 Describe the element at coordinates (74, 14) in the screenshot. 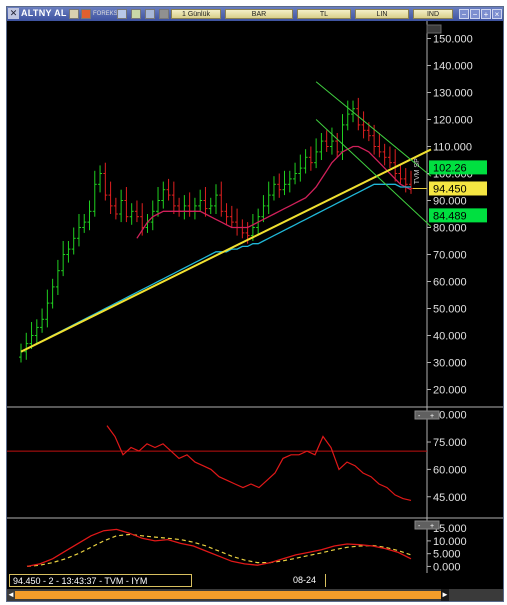

I see `stock-icon` at that location.